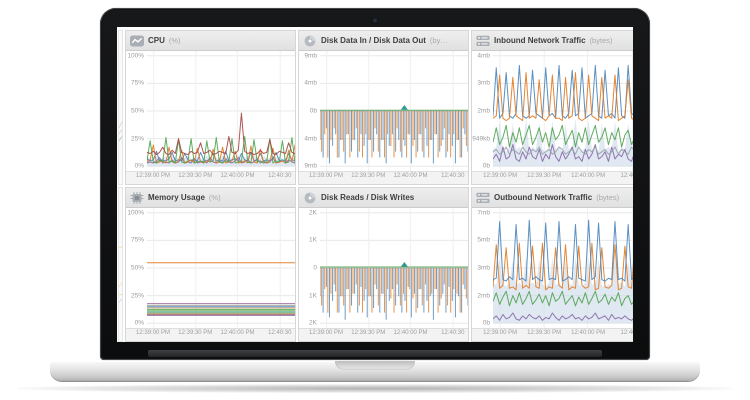  Describe the element at coordinates (483, 213) in the screenshot. I see `y-tick-label: 7mb` at that location.